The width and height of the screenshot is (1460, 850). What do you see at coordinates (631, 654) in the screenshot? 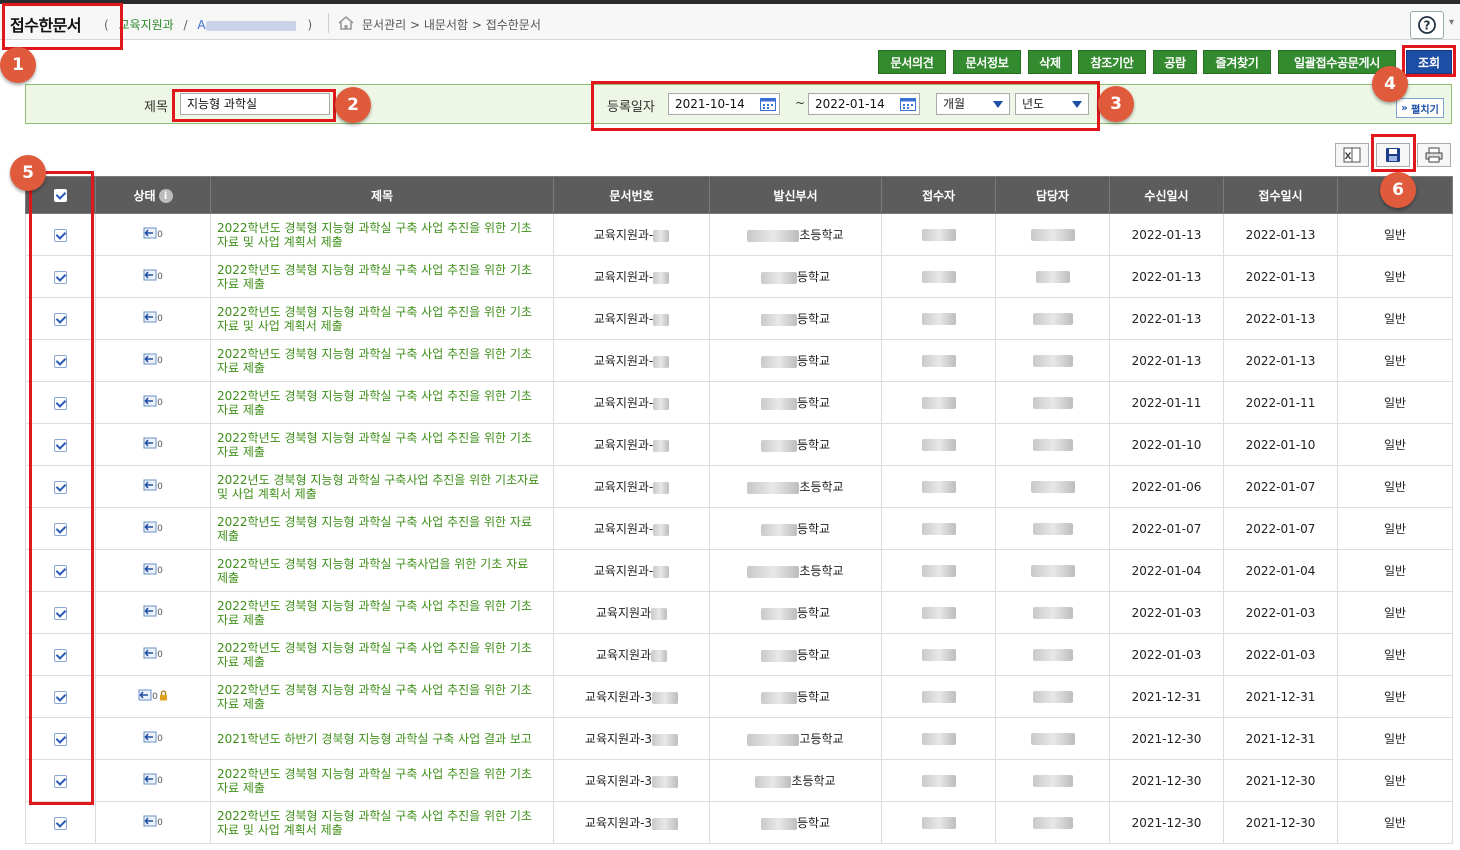
I see `doc-number-cell: 교육지원과` at bounding box center [631, 654].